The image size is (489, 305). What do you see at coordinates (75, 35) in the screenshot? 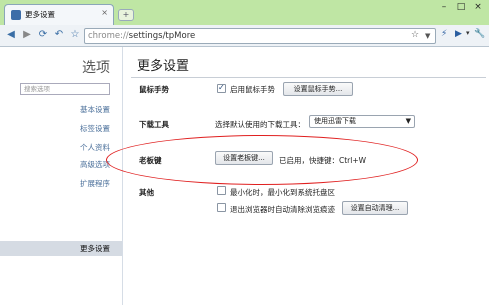
I see `home-icon: ☆` at bounding box center [75, 35].